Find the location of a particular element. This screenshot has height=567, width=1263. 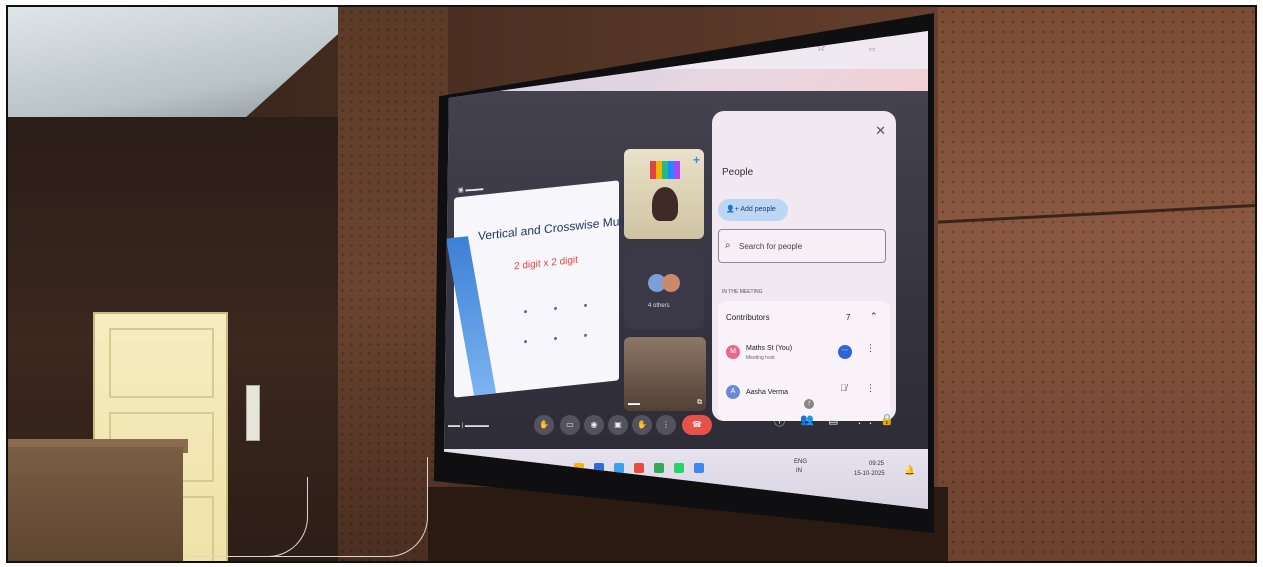

language-indicator: ENG is located at coordinates (800, 462).